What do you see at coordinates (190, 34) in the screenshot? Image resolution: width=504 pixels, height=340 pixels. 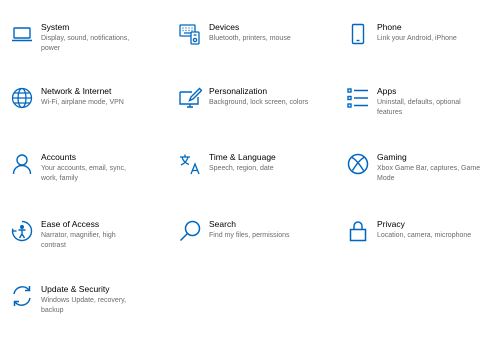 I see `keyboard-icon` at bounding box center [190, 34].